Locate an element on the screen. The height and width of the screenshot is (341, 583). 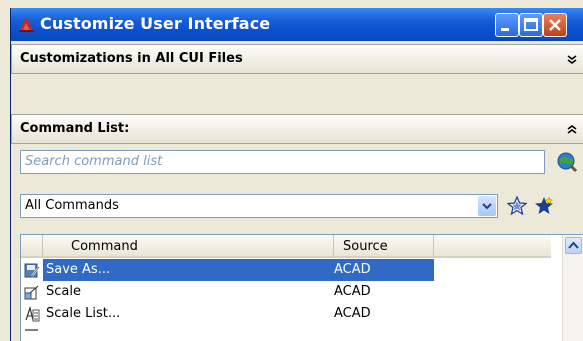
source-column-header: Source is located at coordinates (384, 246).